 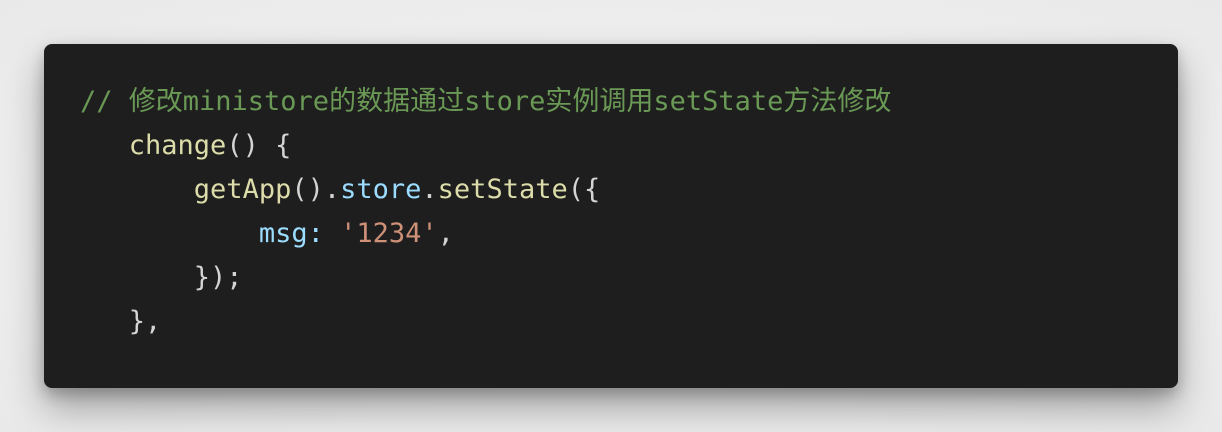 What do you see at coordinates (429, 189) in the screenshot?
I see `code-token-punctuation: .` at bounding box center [429, 189].